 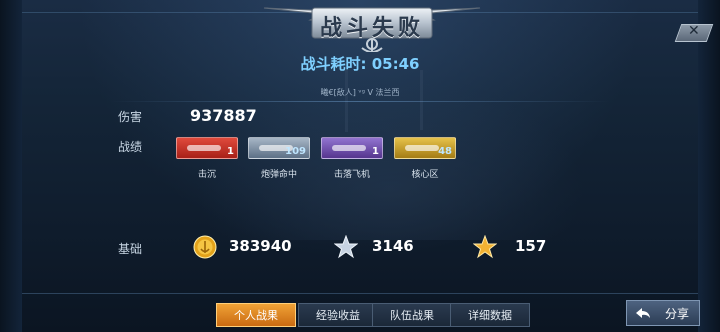 I want to click on silver-star-value: 3146, so click(x=393, y=246).